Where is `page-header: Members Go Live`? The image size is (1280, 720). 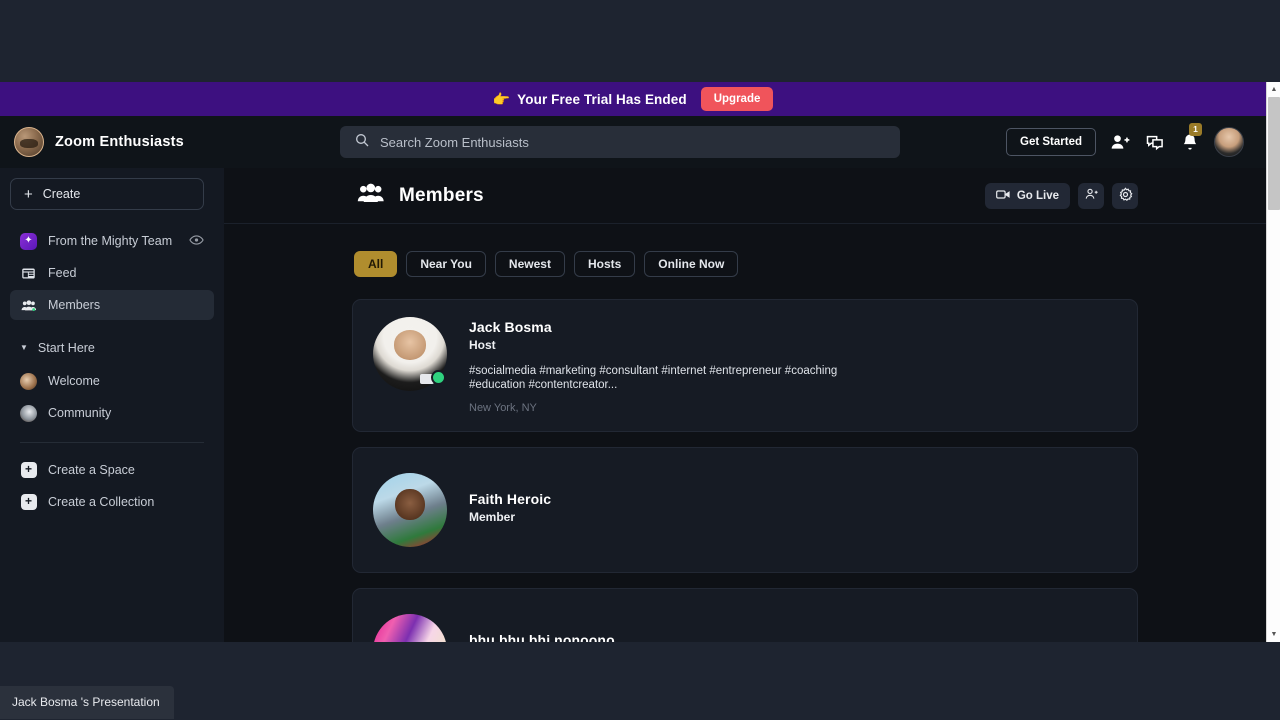 page-header: Members Go Live is located at coordinates (745, 196).